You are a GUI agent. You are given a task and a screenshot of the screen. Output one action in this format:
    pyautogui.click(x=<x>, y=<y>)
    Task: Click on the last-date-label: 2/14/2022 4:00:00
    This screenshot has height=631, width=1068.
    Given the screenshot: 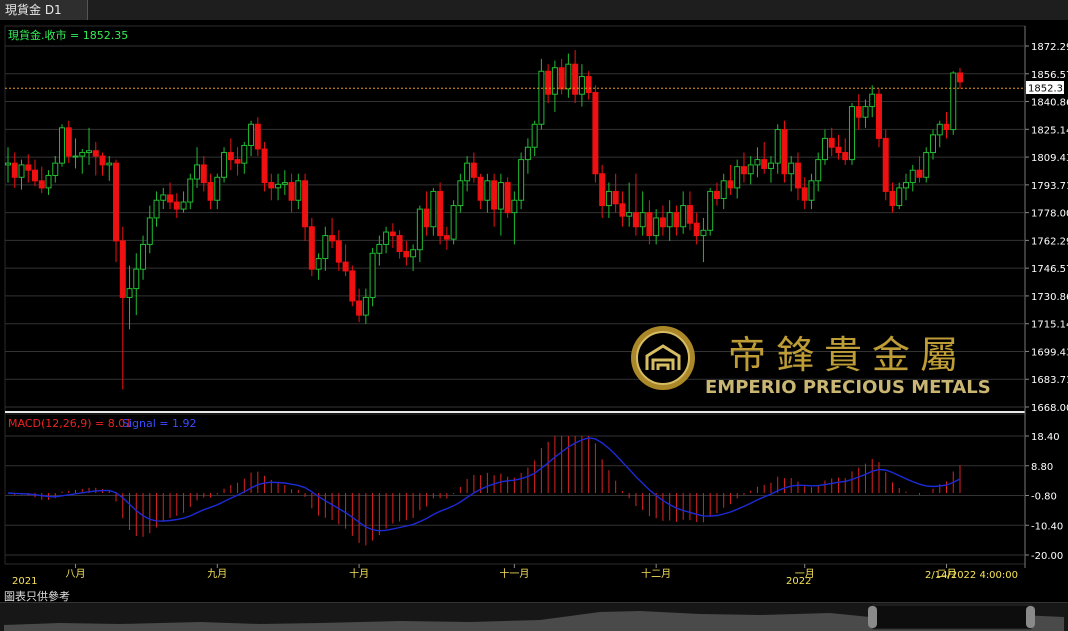 What is the action you would take?
    pyautogui.click(x=971, y=575)
    